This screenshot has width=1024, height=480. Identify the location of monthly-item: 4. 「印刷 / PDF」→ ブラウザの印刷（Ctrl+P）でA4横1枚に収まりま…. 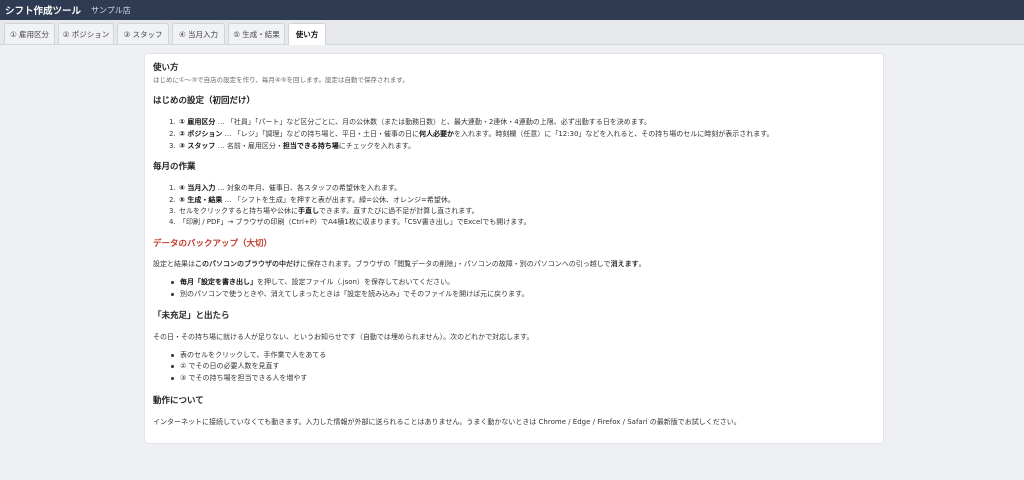
(350, 222).